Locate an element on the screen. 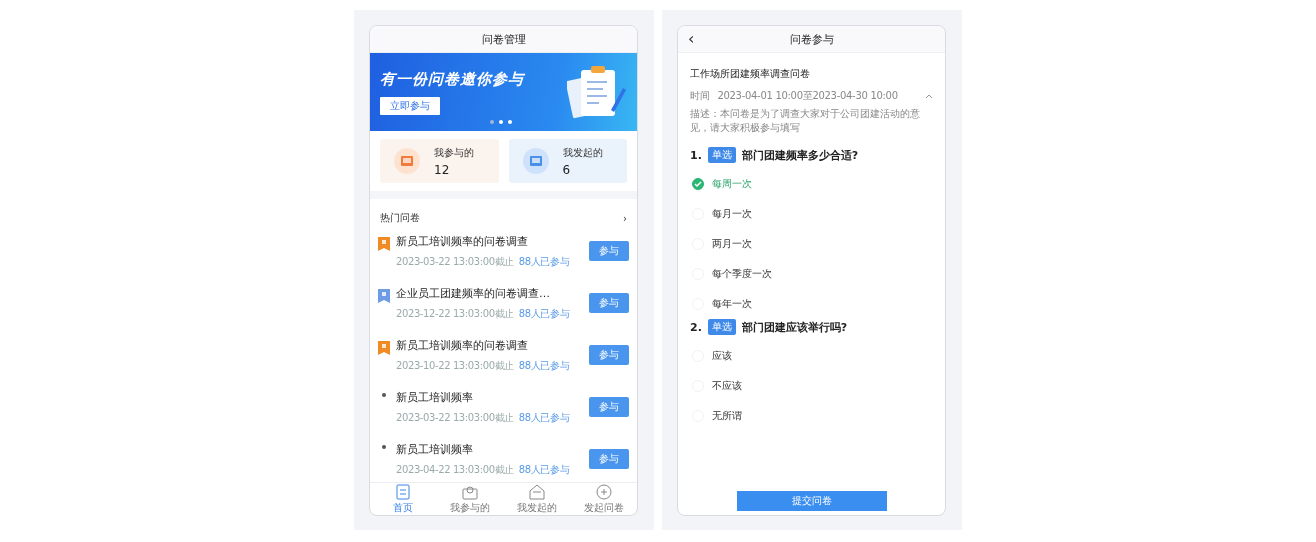  answer-option: 每个季度一次 is located at coordinates (811, 274).